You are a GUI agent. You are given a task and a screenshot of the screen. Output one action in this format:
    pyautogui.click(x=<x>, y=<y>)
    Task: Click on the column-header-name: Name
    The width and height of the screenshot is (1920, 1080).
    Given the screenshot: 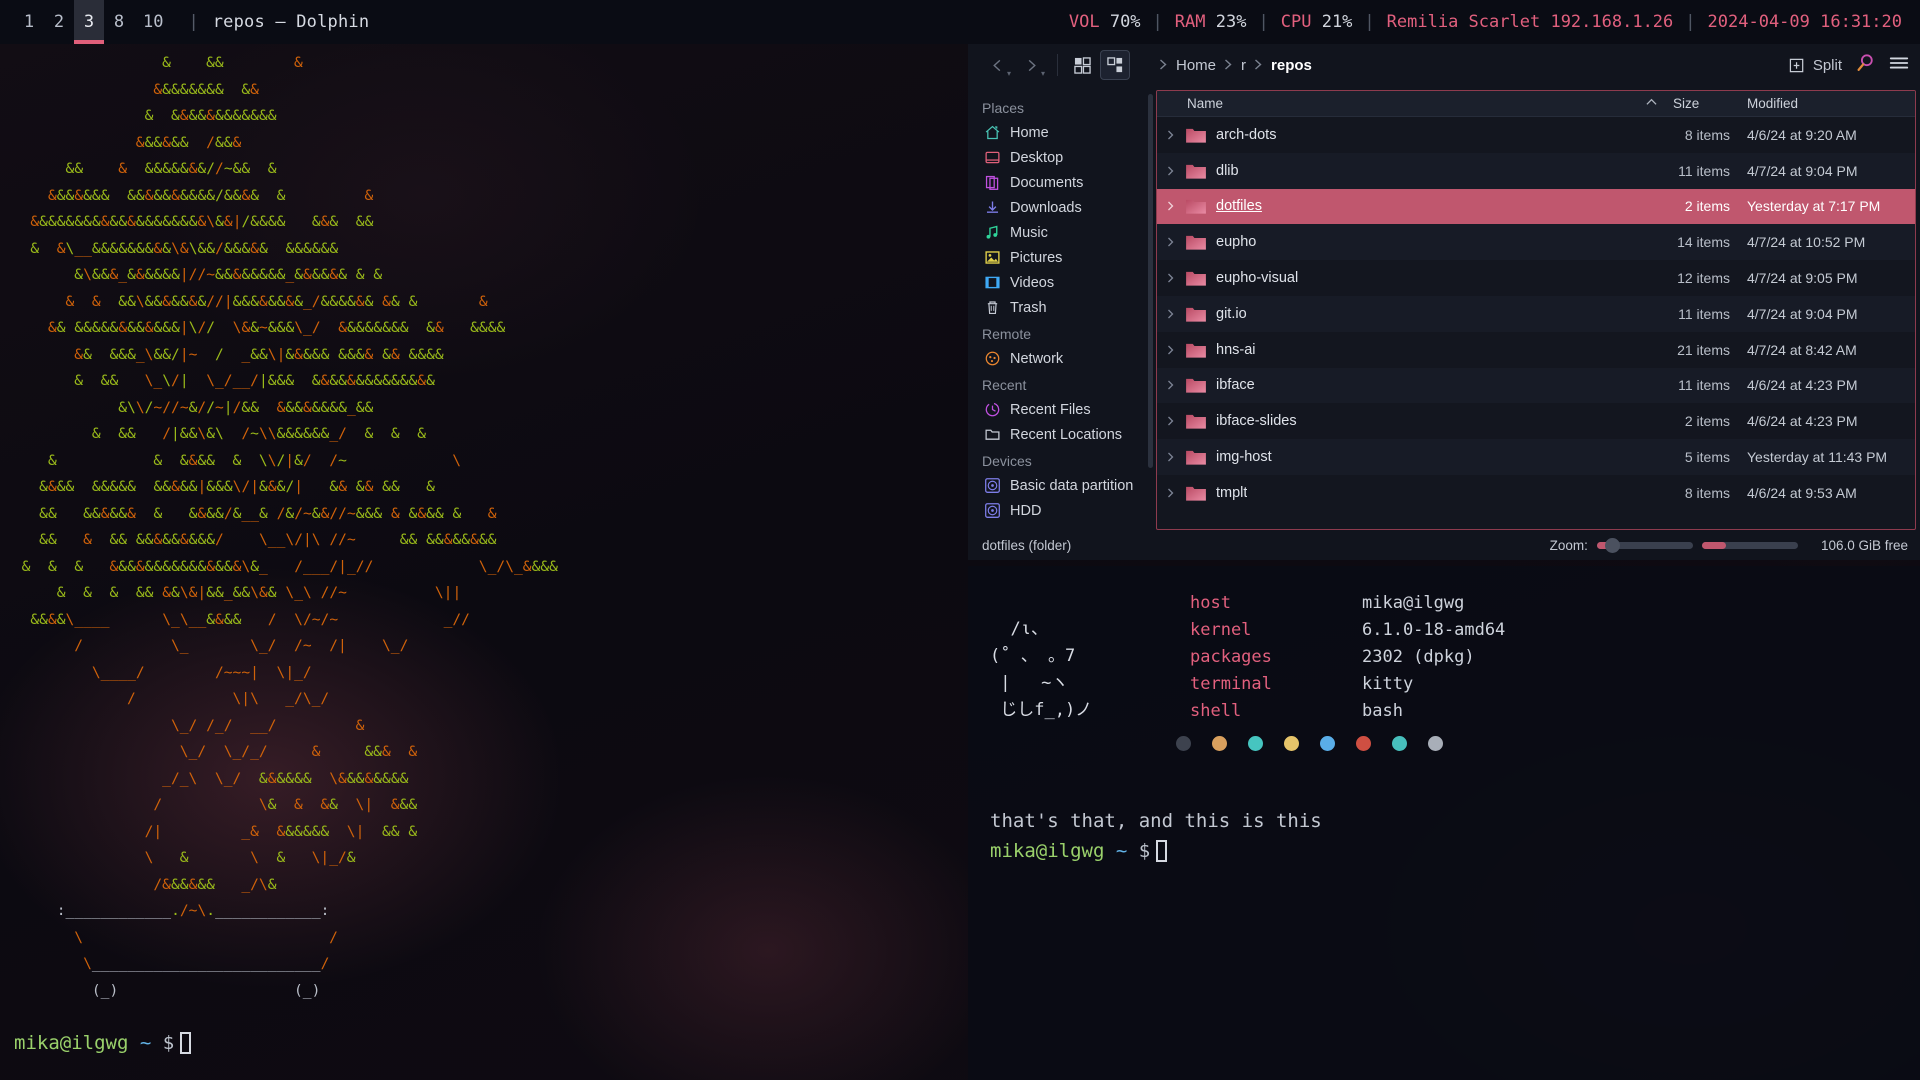 What is the action you would take?
    pyautogui.click(x=1411, y=103)
    